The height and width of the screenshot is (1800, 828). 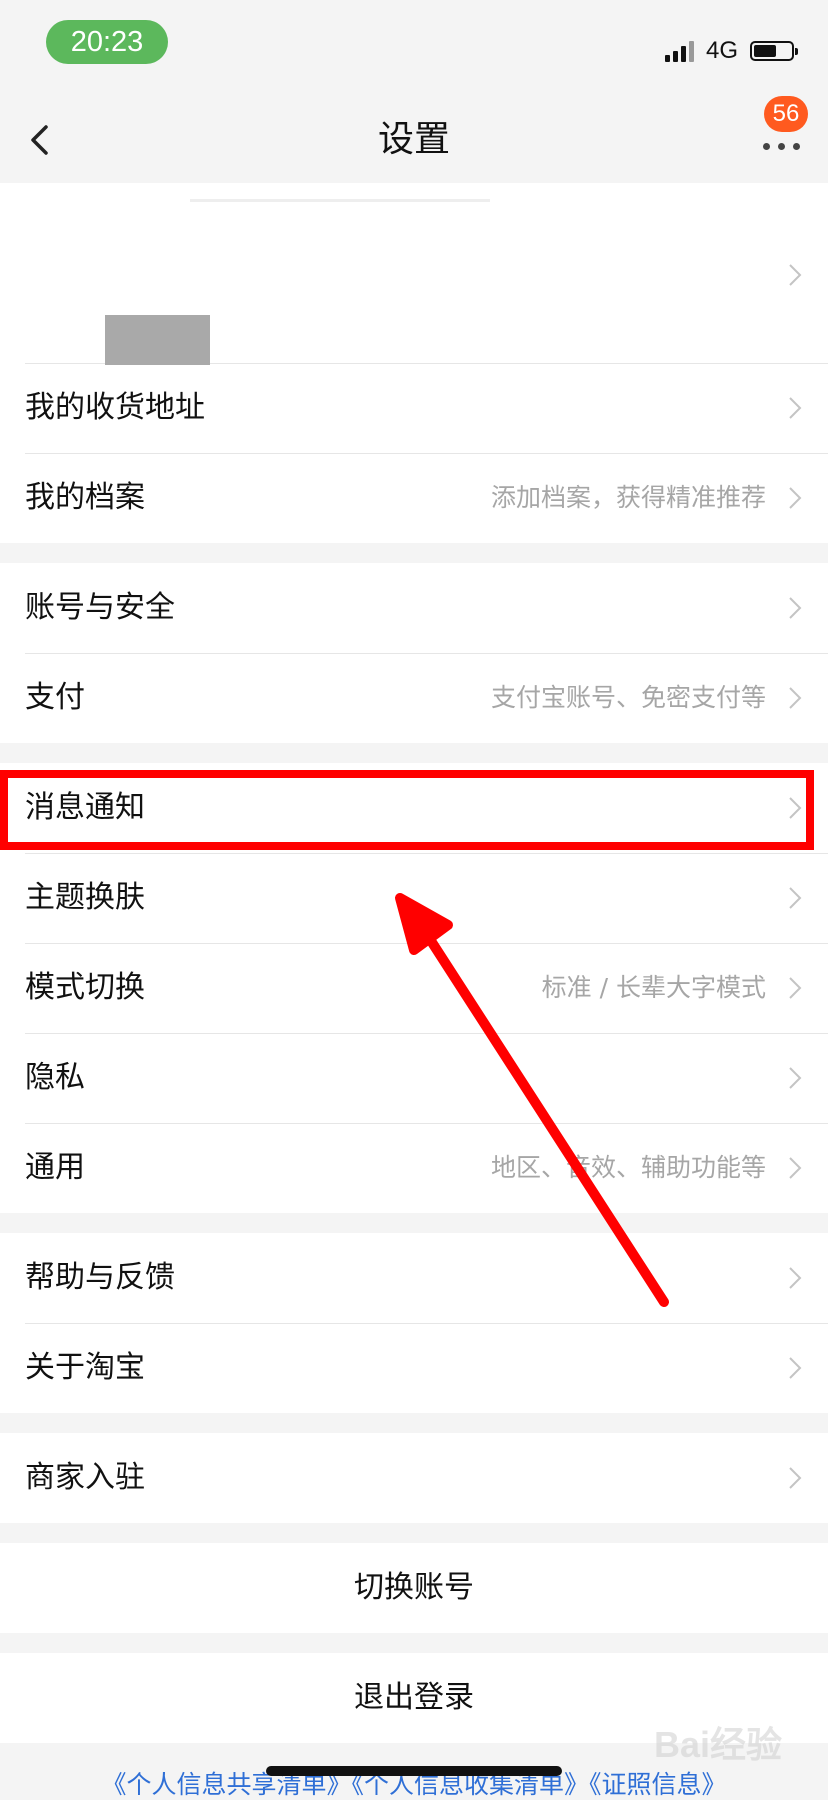 I want to click on status-time: 20:23, so click(x=107, y=42).